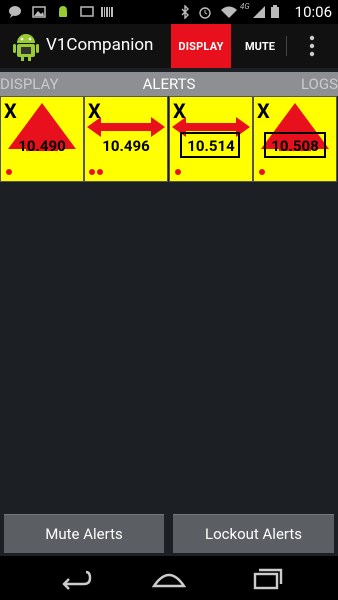 The height and width of the screenshot is (600, 338). What do you see at coordinates (169, 12) in the screenshot?
I see `status-bar: 4G 10:06` at bounding box center [169, 12].